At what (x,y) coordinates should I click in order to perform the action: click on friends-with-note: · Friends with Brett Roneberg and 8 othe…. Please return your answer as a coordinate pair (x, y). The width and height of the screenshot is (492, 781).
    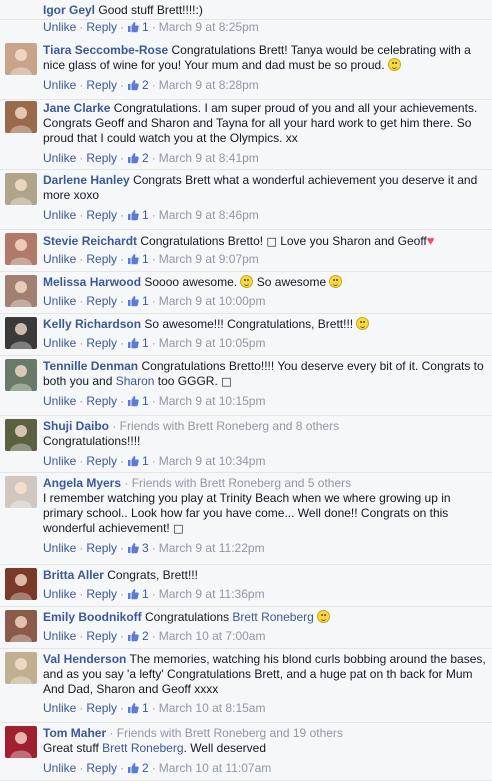
    Looking at the image, I should click on (224, 426).